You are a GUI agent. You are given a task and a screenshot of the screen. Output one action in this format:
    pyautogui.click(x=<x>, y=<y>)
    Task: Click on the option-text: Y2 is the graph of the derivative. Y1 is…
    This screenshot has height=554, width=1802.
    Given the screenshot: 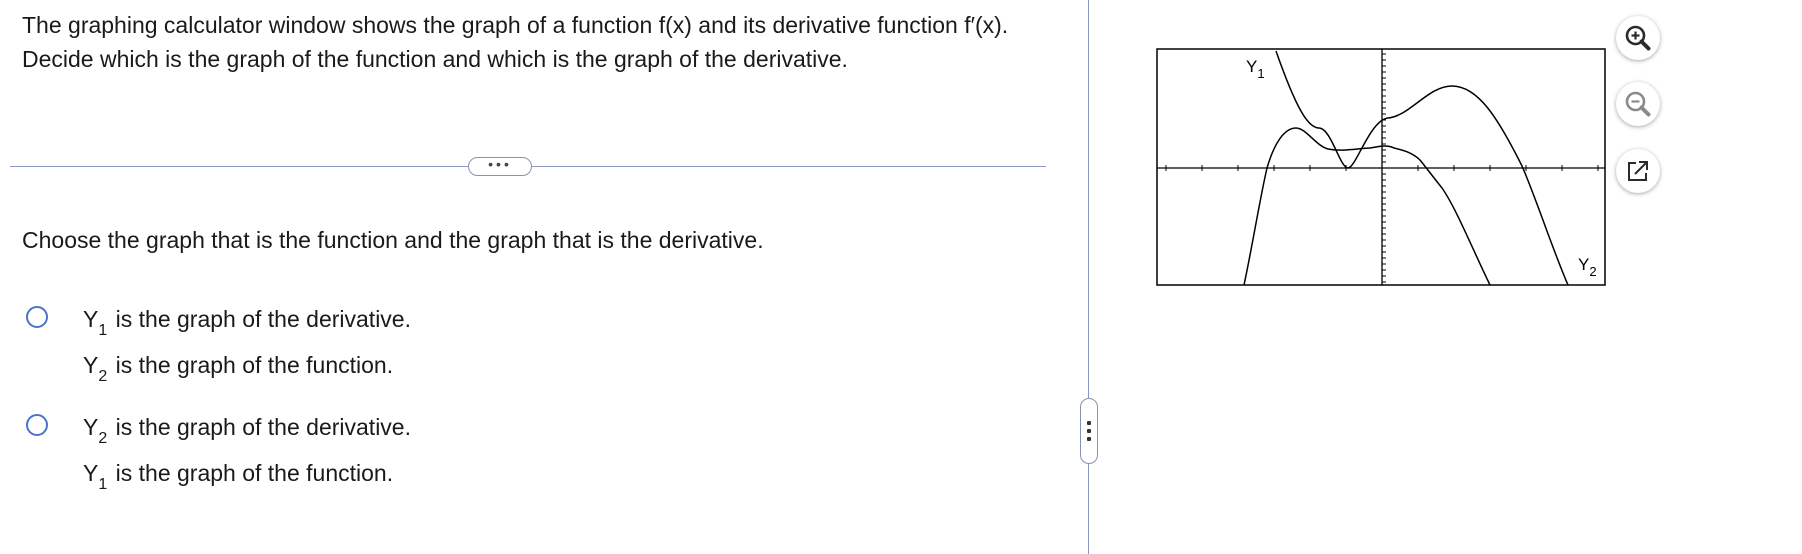 What is the action you would take?
    pyautogui.click(x=333, y=452)
    